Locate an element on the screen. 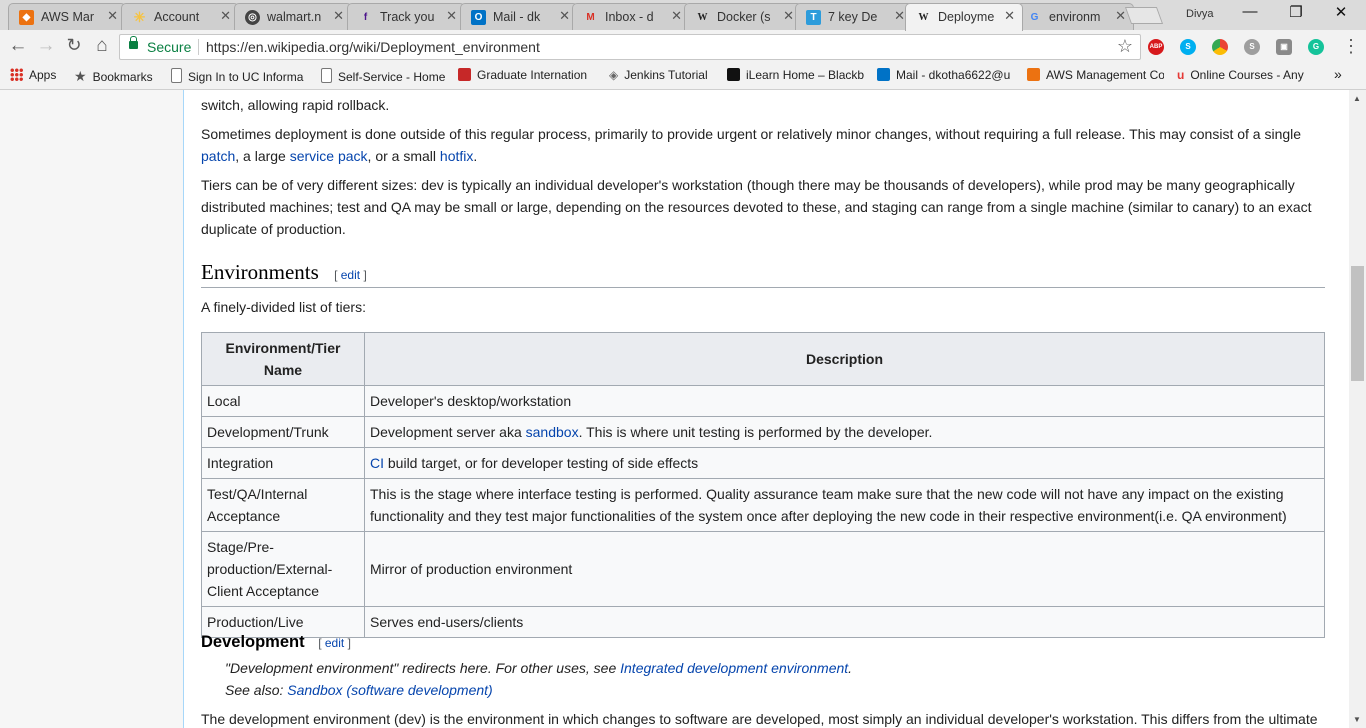 The height and width of the screenshot is (728, 1366). tier-name: Integration is located at coordinates (283, 463).